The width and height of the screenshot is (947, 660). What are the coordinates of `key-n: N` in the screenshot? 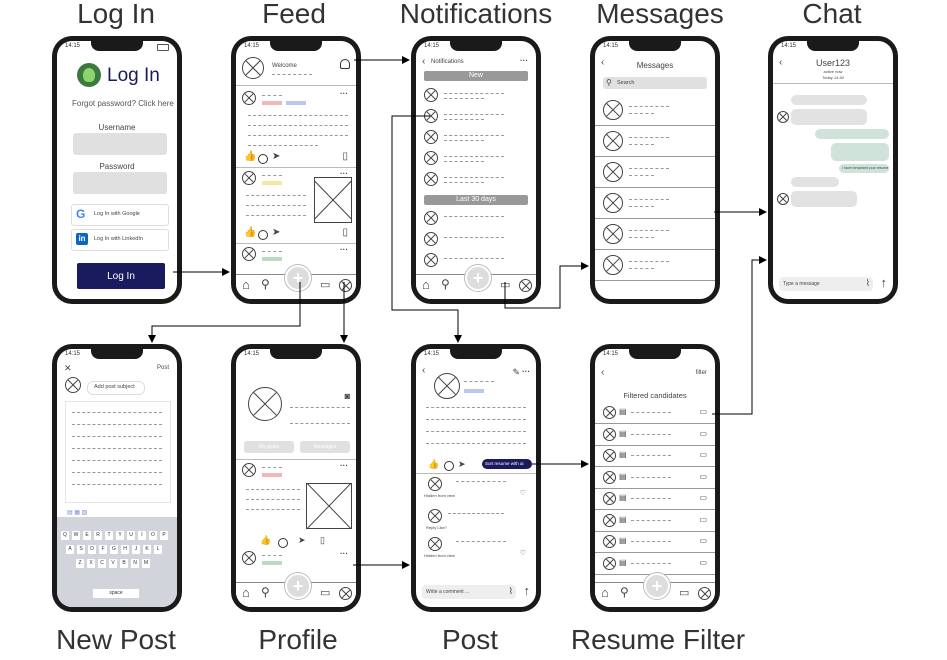 It's located at (135, 563).